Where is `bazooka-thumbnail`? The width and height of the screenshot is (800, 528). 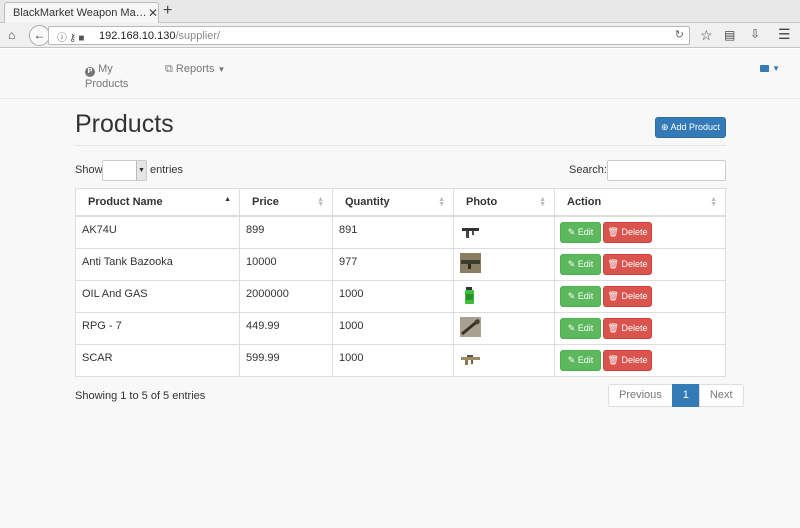
bazooka-thumbnail is located at coordinates (470, 262).